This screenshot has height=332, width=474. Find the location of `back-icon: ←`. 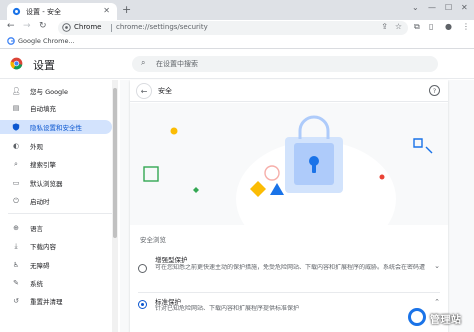

back-icon: ← is located at coordinates (11, 26).